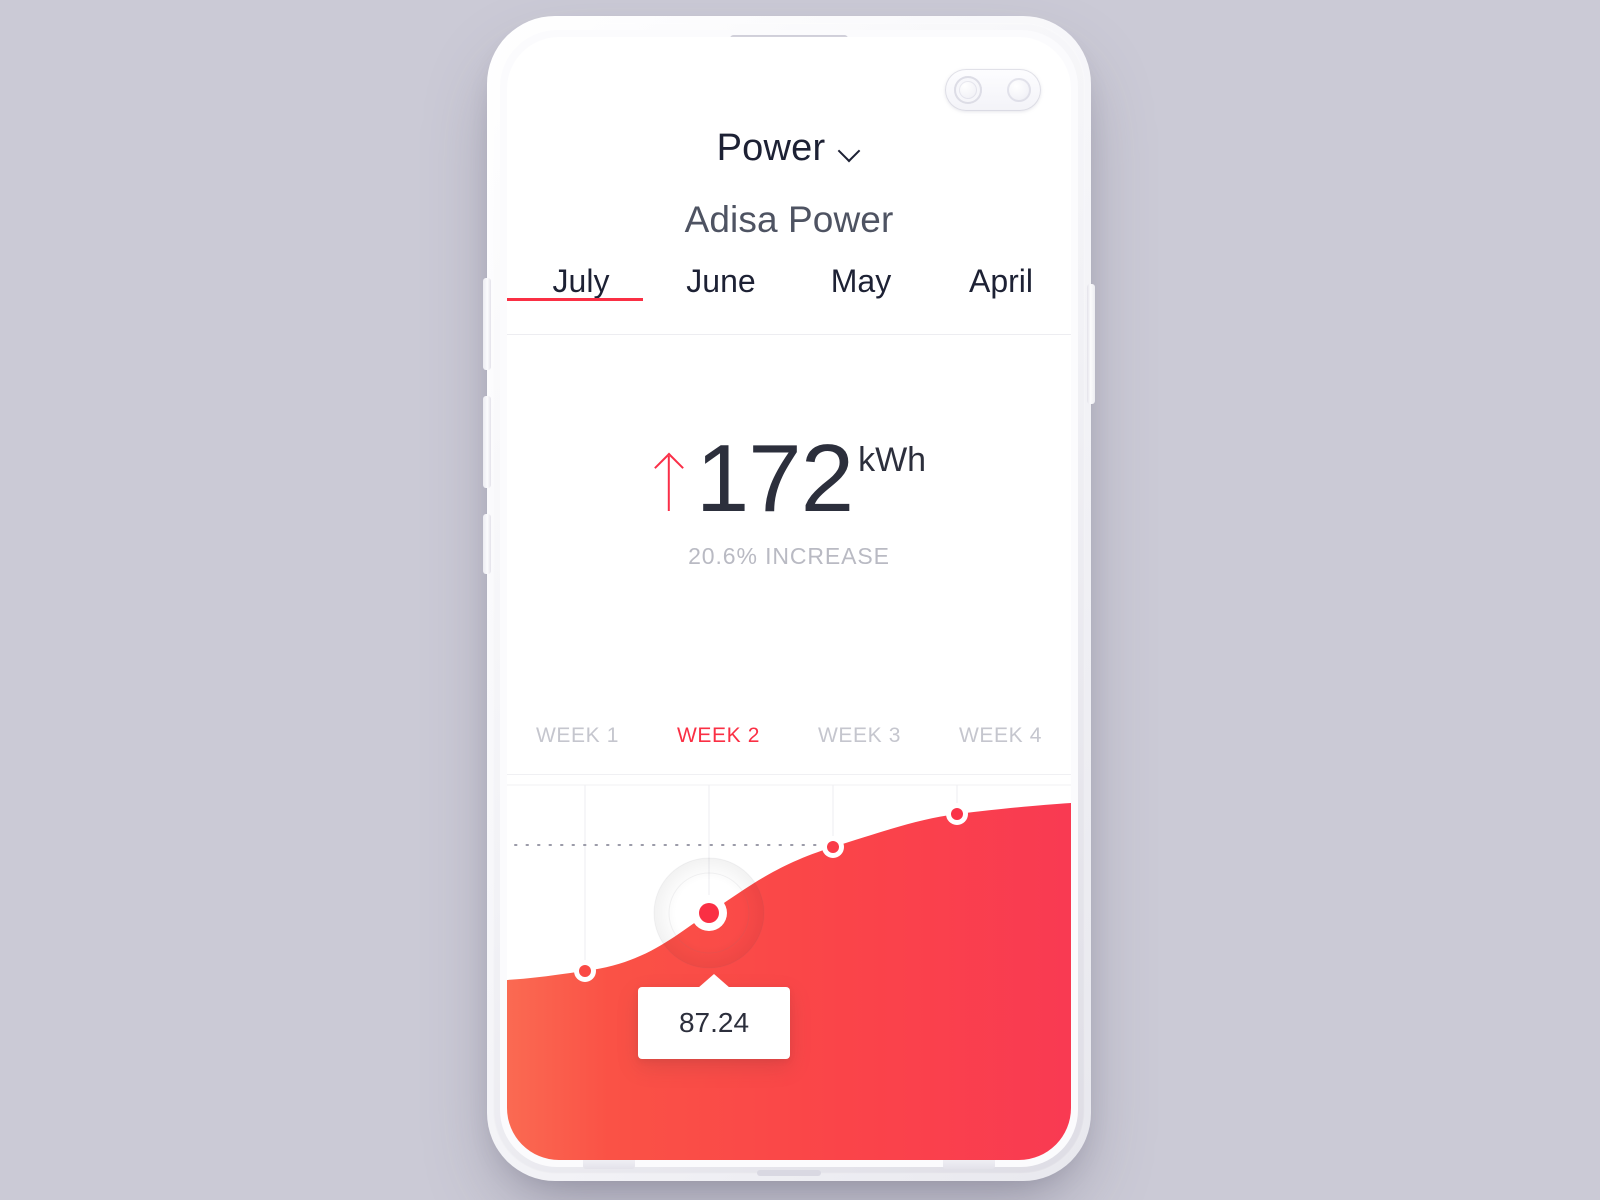 Image resolution: width=1600 pixels, height=1200 pixels. What do you see at coordinates (721, 278) in the screenshot?
I see `tab-month-june: June` at bounding box center [721, 278].